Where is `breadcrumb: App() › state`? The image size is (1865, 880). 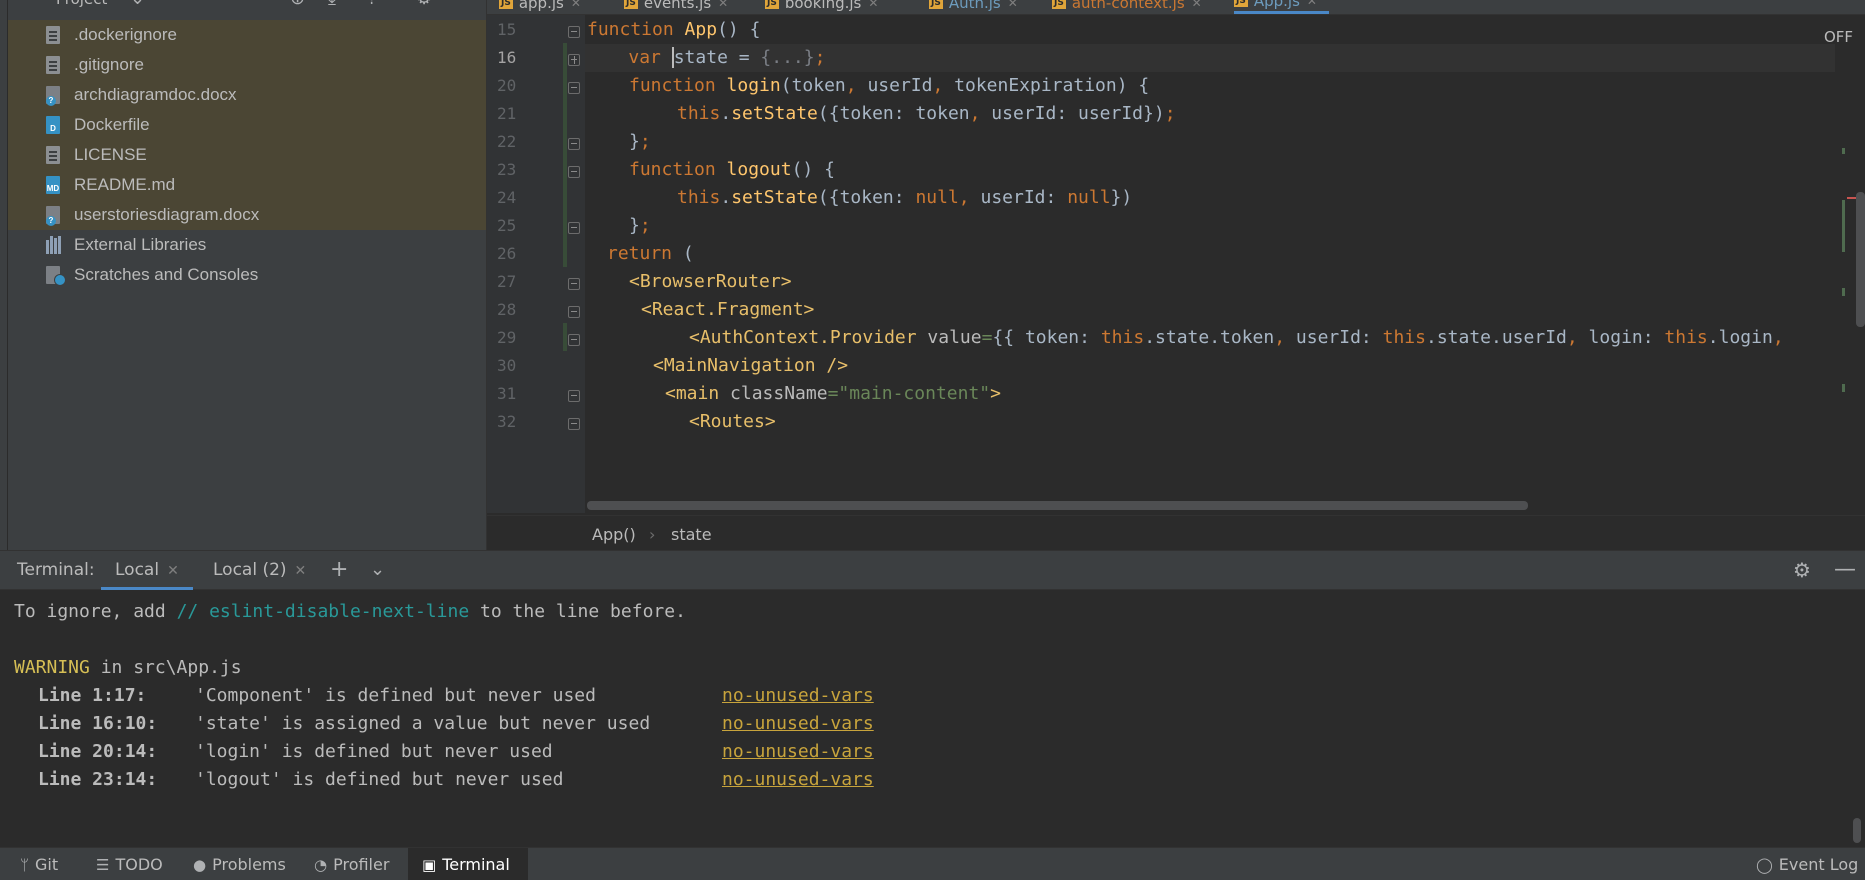
breadcrumb: App() › state is located at coordinates (1176, 532).